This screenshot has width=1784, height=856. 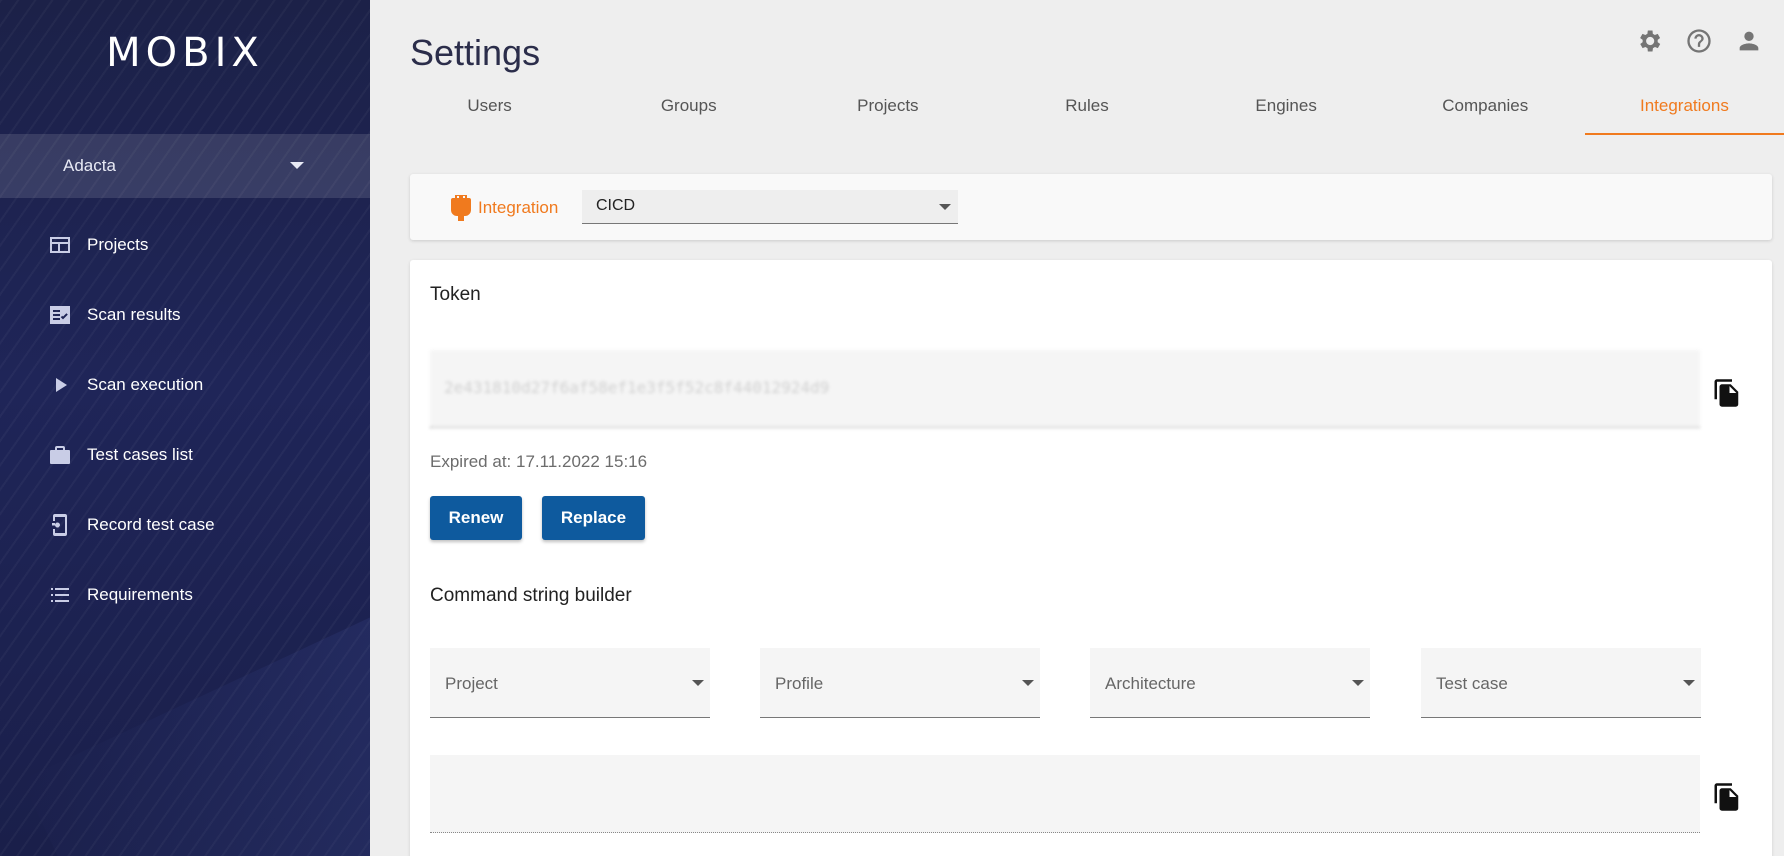 I want to click on company-select-value: Adacta, so click(x=89, y=165).